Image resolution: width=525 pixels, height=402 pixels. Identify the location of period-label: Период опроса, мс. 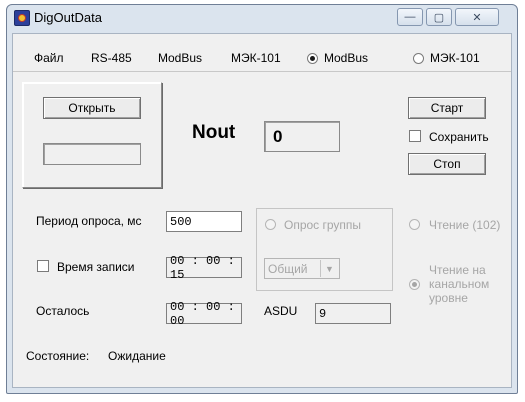
(89, 221).